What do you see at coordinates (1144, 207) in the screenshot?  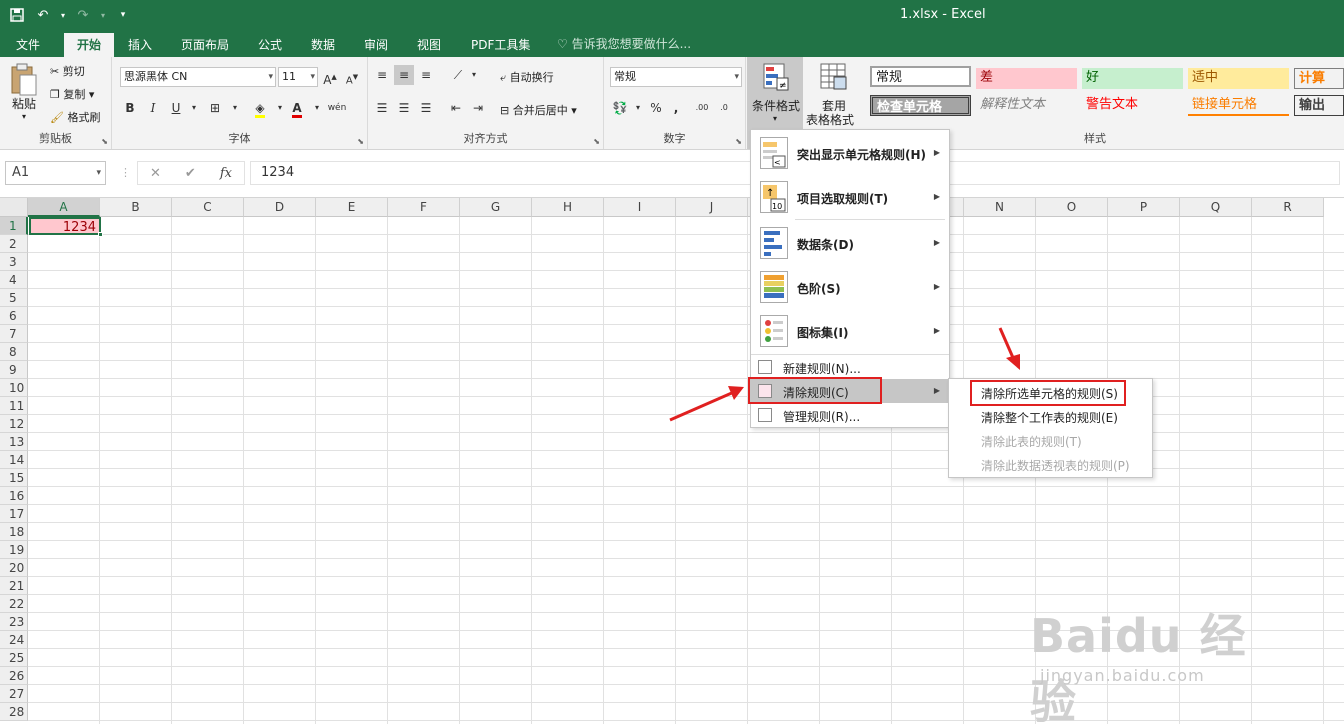 I see `column-header: P` at bounding box center [1144, 207].